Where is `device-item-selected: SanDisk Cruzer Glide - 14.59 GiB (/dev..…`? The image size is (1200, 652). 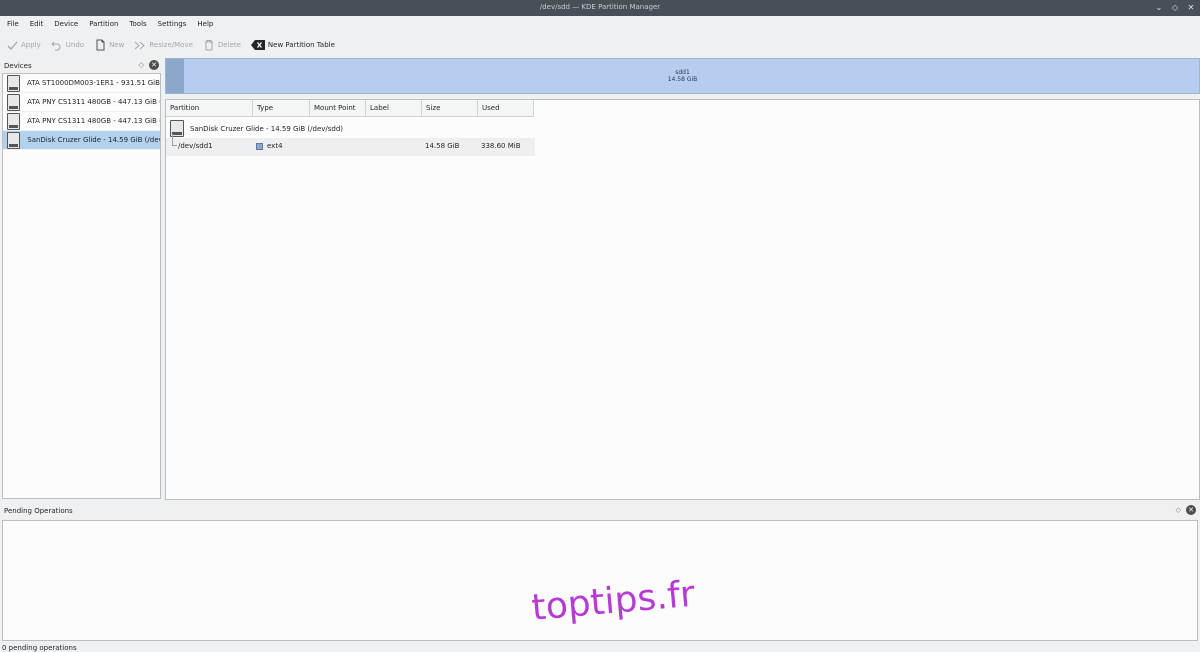
device-item-selected: SanDisk Cruzer Glide - 14.59 GiB (/dev..… is located at coordinates (81, 140).